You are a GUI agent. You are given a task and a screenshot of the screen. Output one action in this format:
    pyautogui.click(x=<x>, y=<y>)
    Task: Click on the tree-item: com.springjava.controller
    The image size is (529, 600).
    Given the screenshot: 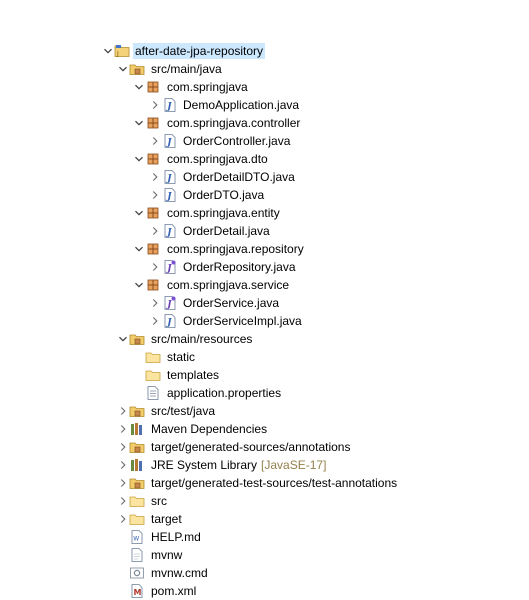 What is the action you would take?
    pyautogui.click(x=264, y=123)
    